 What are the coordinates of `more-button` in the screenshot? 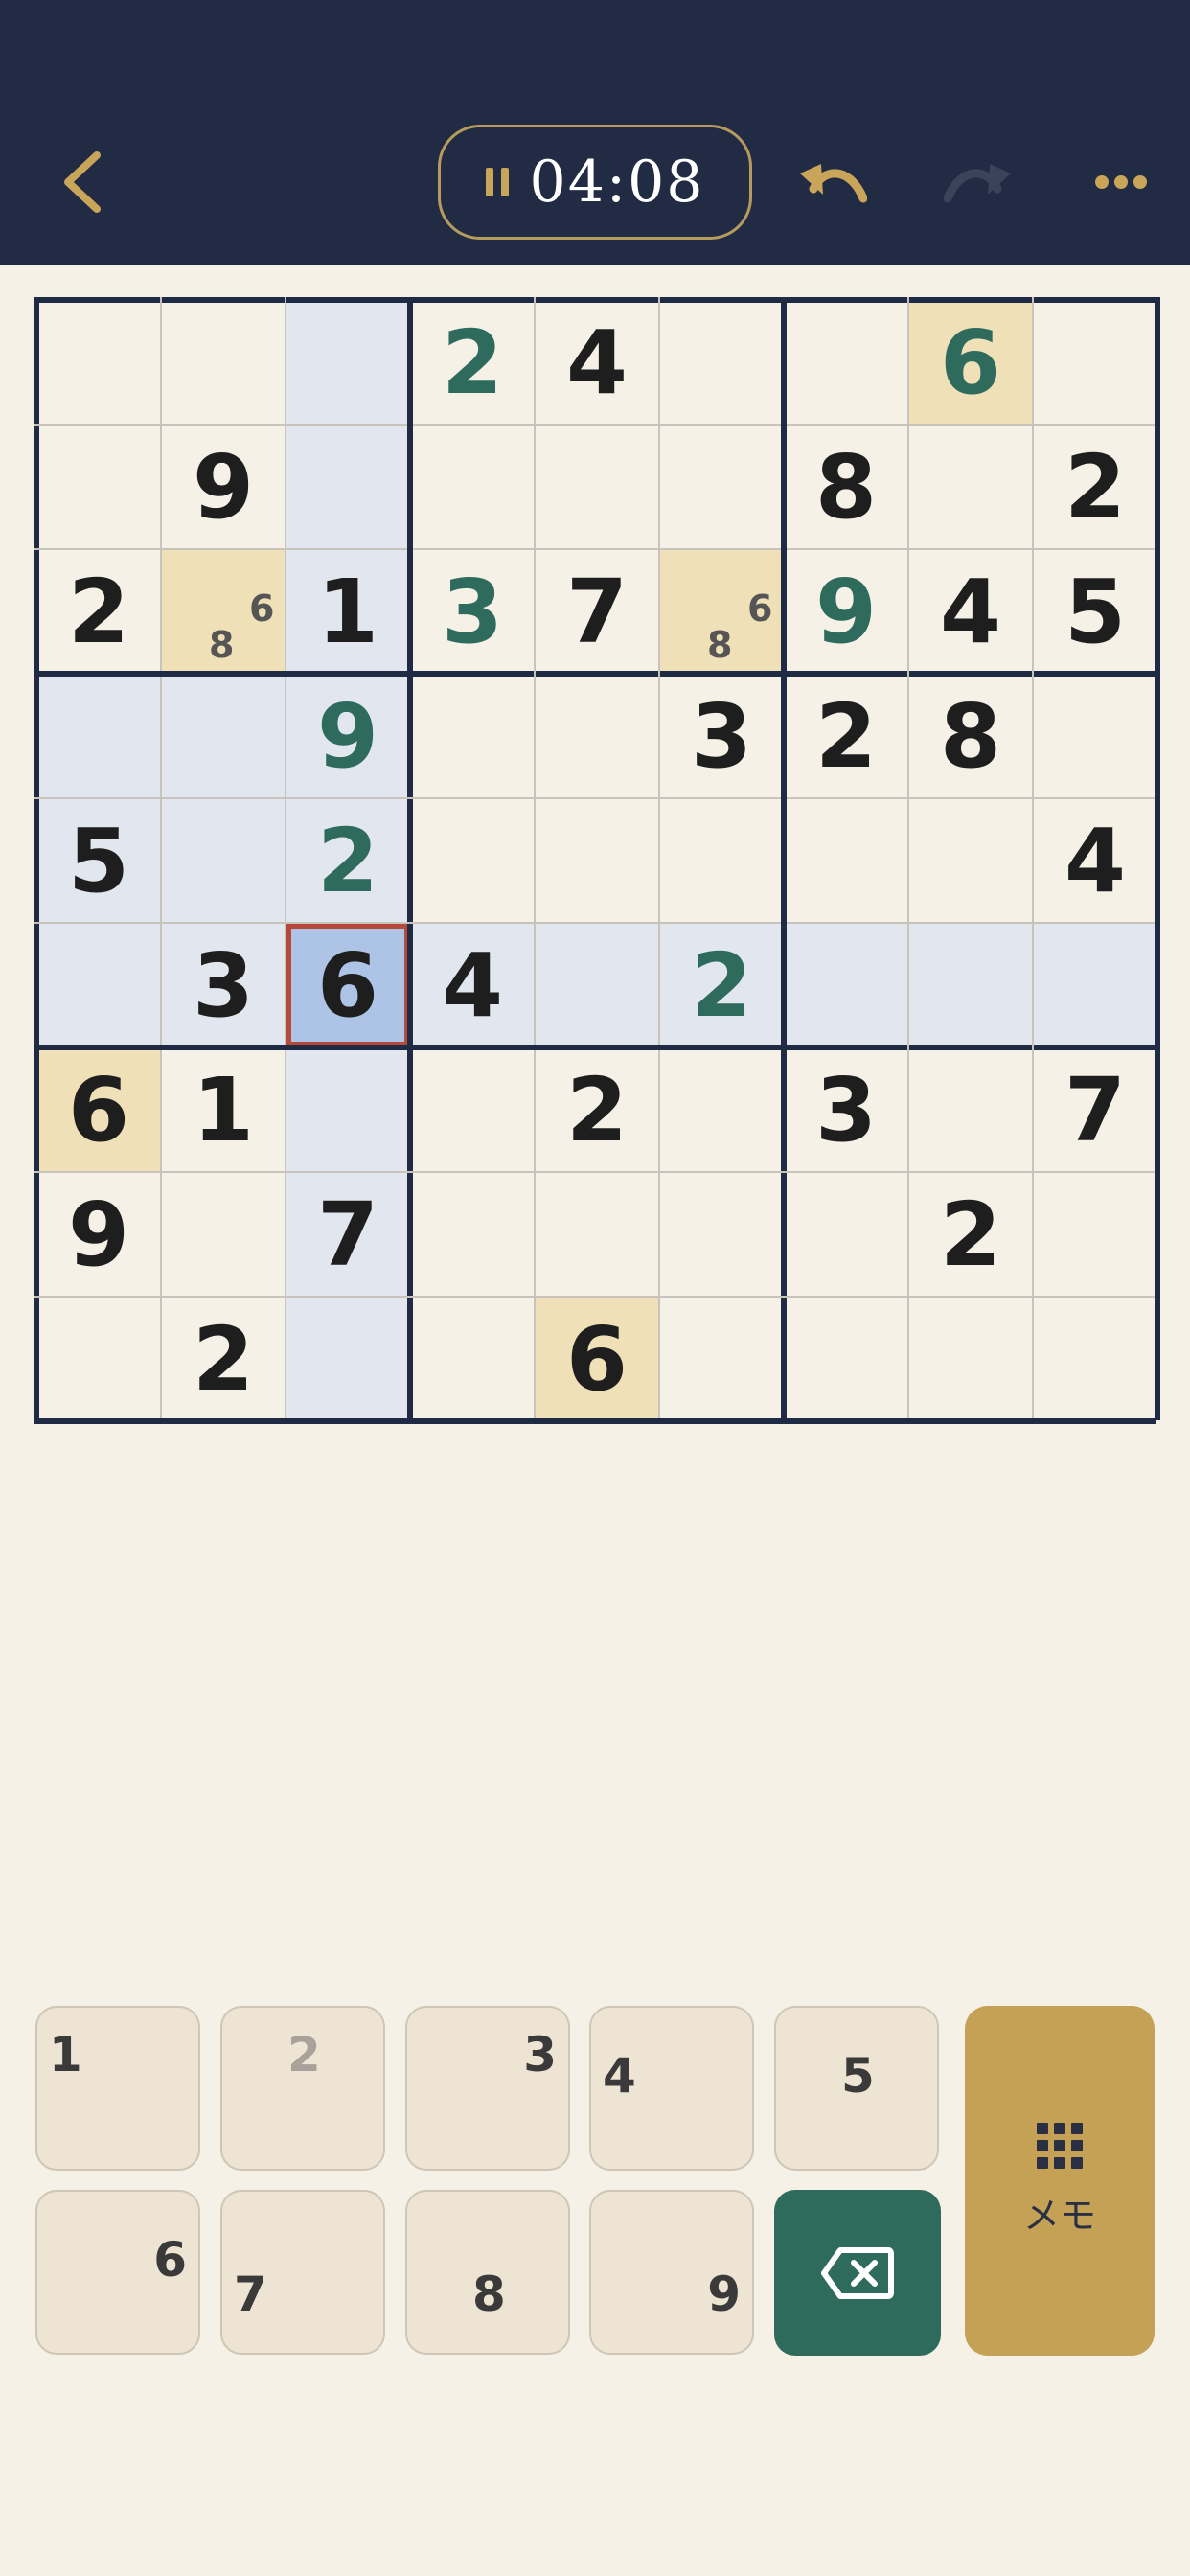 It's located at (1121, 182).